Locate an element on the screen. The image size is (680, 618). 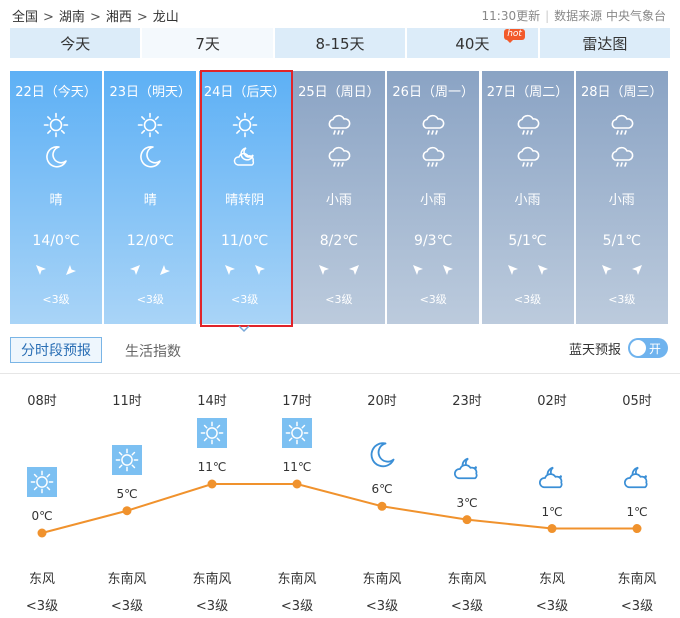
top-bar: 全国 > 湖南 > 湘西 > 龙山 11:30更新 | 数据来源 中央气象台 is located at coordinates (340, 14).